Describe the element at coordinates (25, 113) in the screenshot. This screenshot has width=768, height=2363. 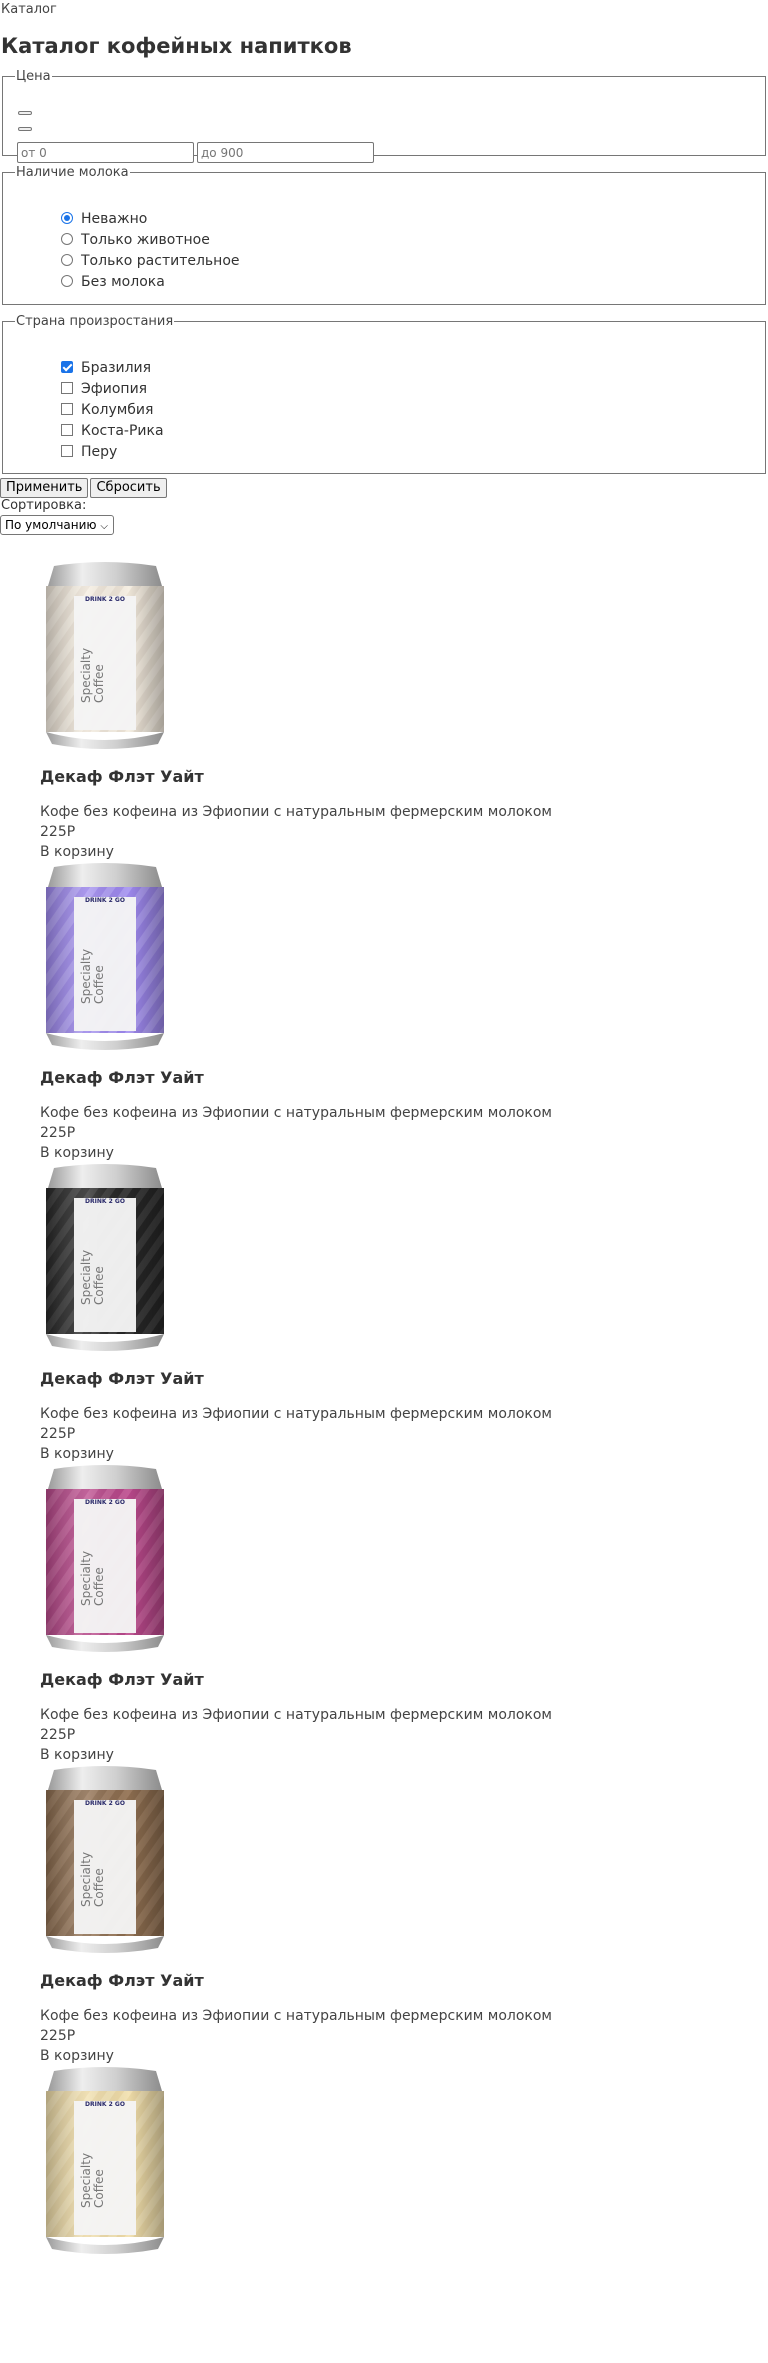
I see `price-range-min-handle` at that location.